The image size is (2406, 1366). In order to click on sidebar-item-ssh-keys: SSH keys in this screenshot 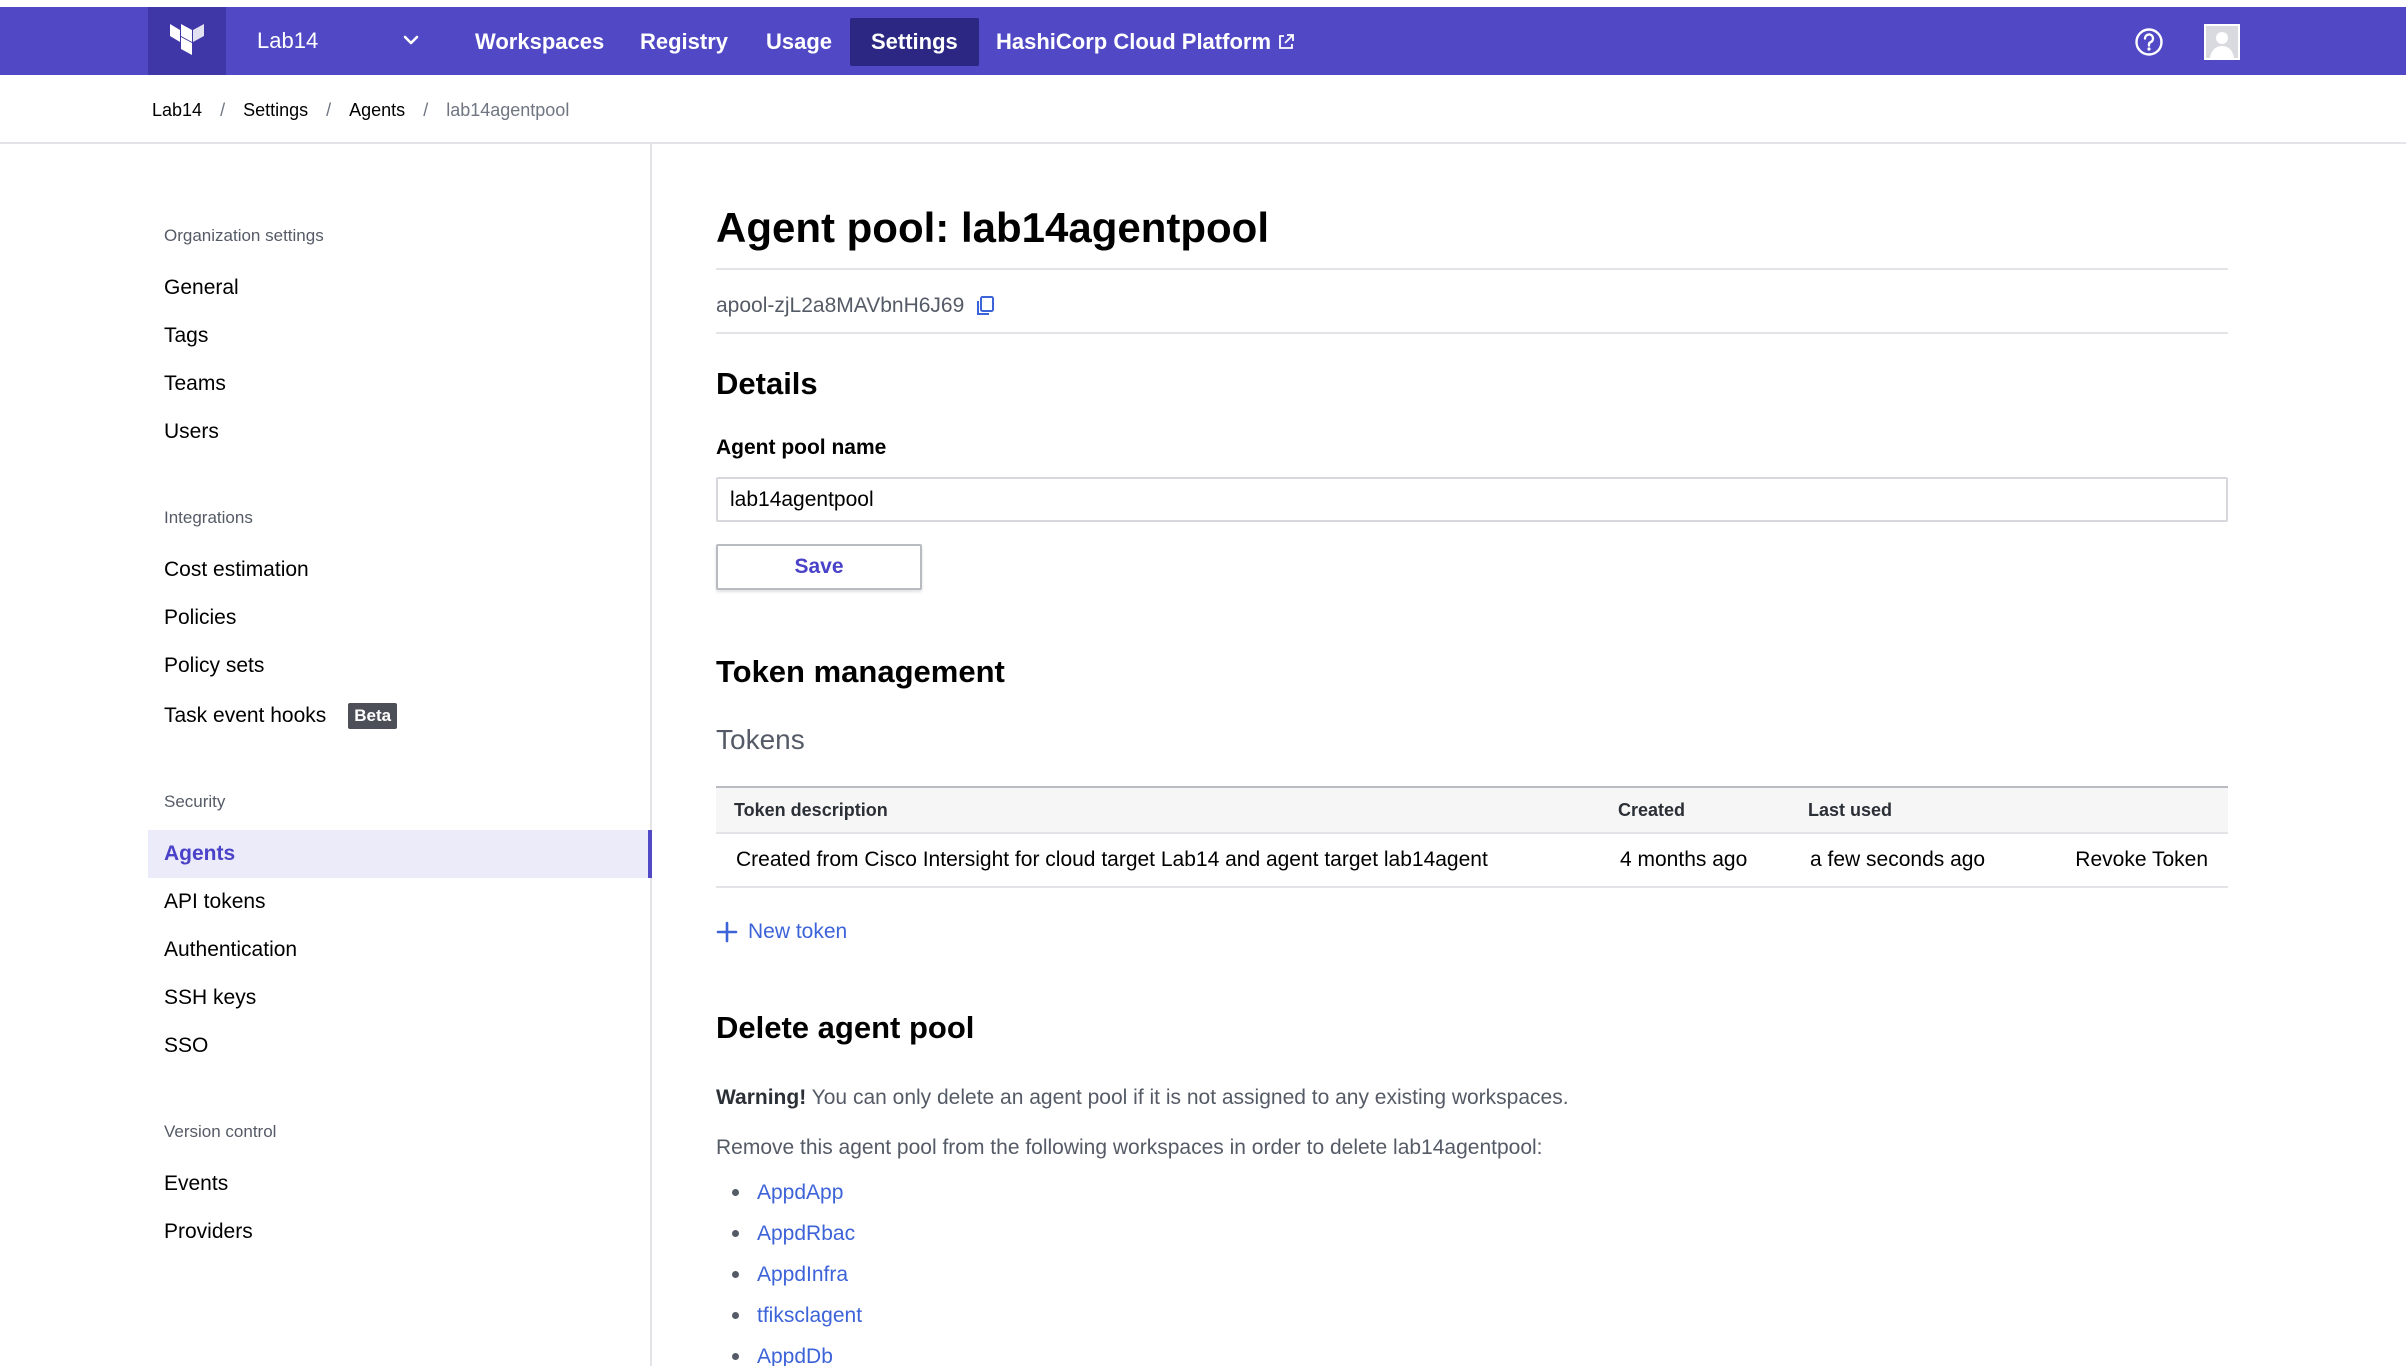, I will do `click(210, 998)`.